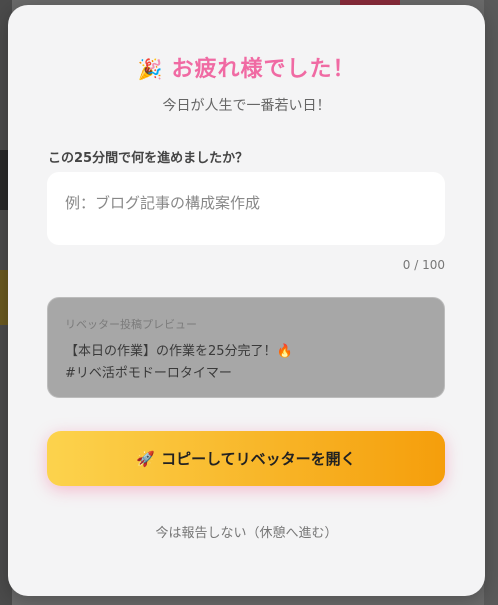 This screenshot has height=605, width=498. I want to click on preview-text: 【本日の作業】の作業を25分完了！, so click(171, 351).